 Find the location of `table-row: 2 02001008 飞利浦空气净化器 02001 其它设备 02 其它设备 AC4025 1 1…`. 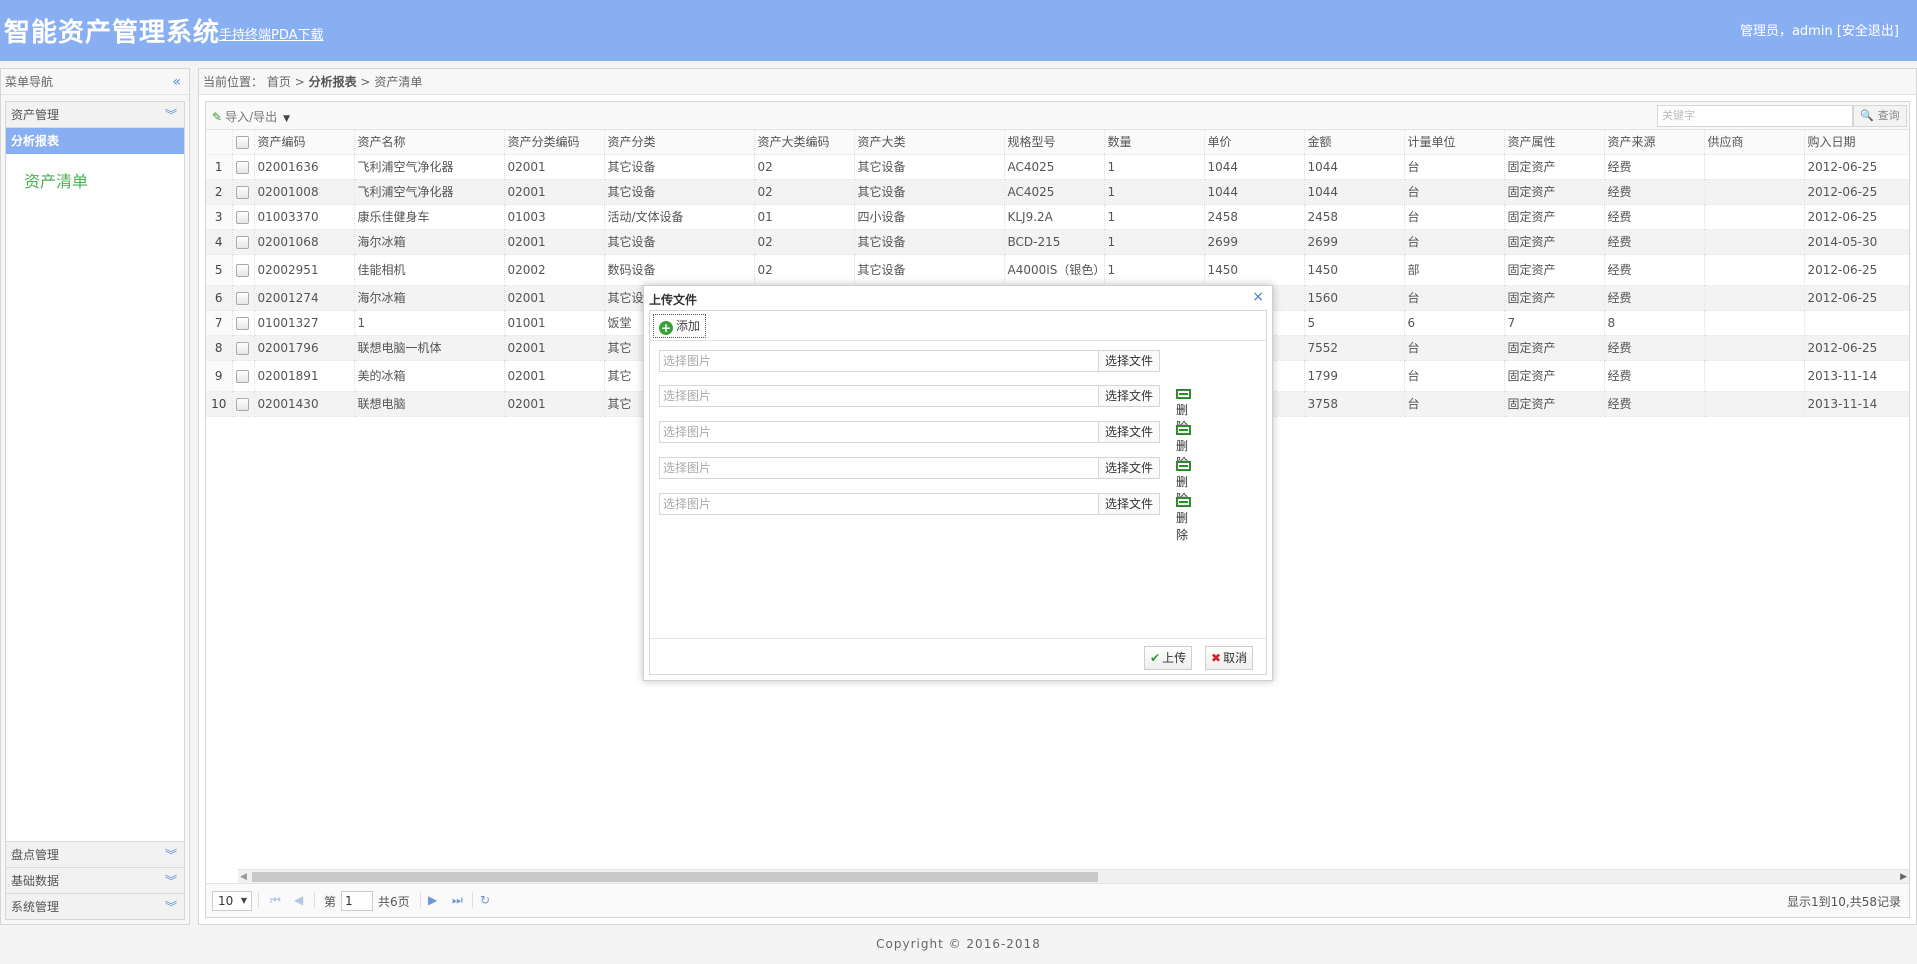

table-row: 2 02001008 飞利浦空气净化器 02001 其它设备 02 其它设备 AC4025 1 1… is located at coordinates (1057, 192).